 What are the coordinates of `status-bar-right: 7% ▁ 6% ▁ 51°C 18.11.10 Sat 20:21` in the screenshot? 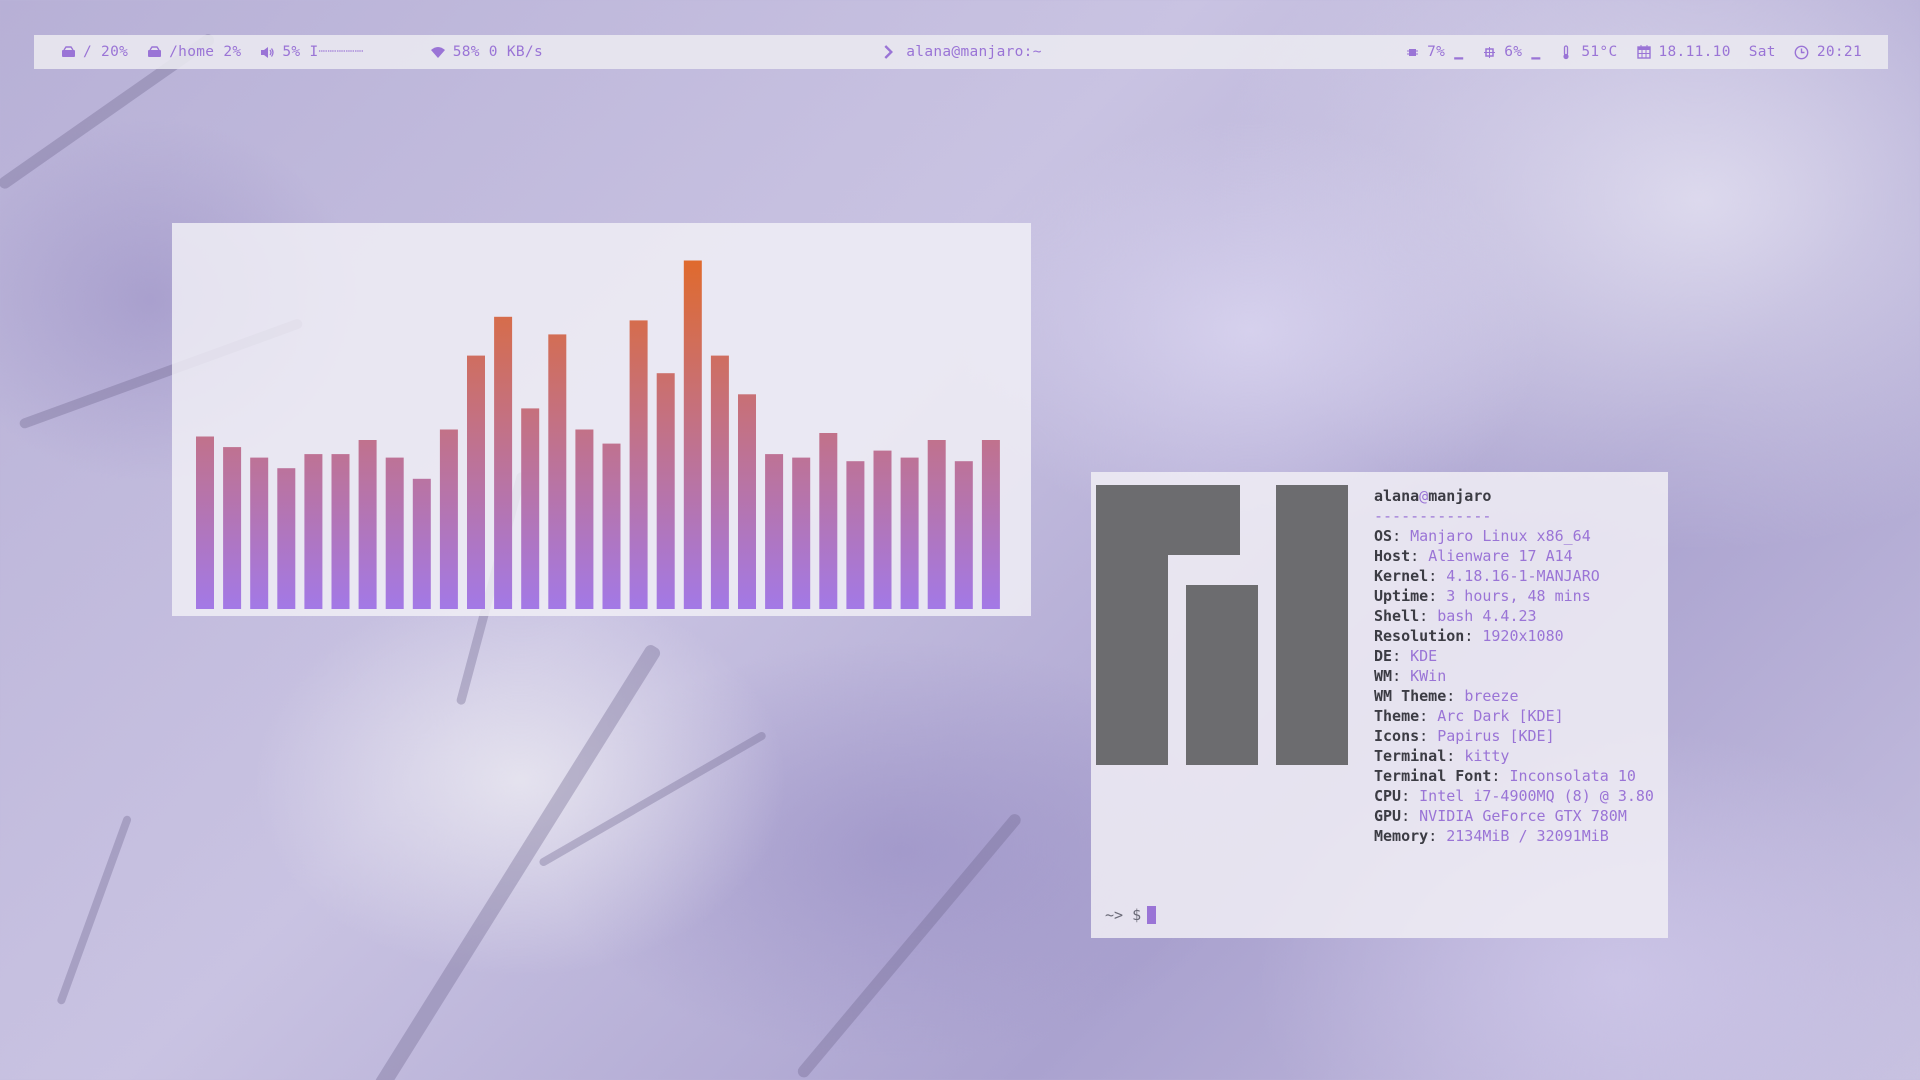 It's located at (1633, 52).